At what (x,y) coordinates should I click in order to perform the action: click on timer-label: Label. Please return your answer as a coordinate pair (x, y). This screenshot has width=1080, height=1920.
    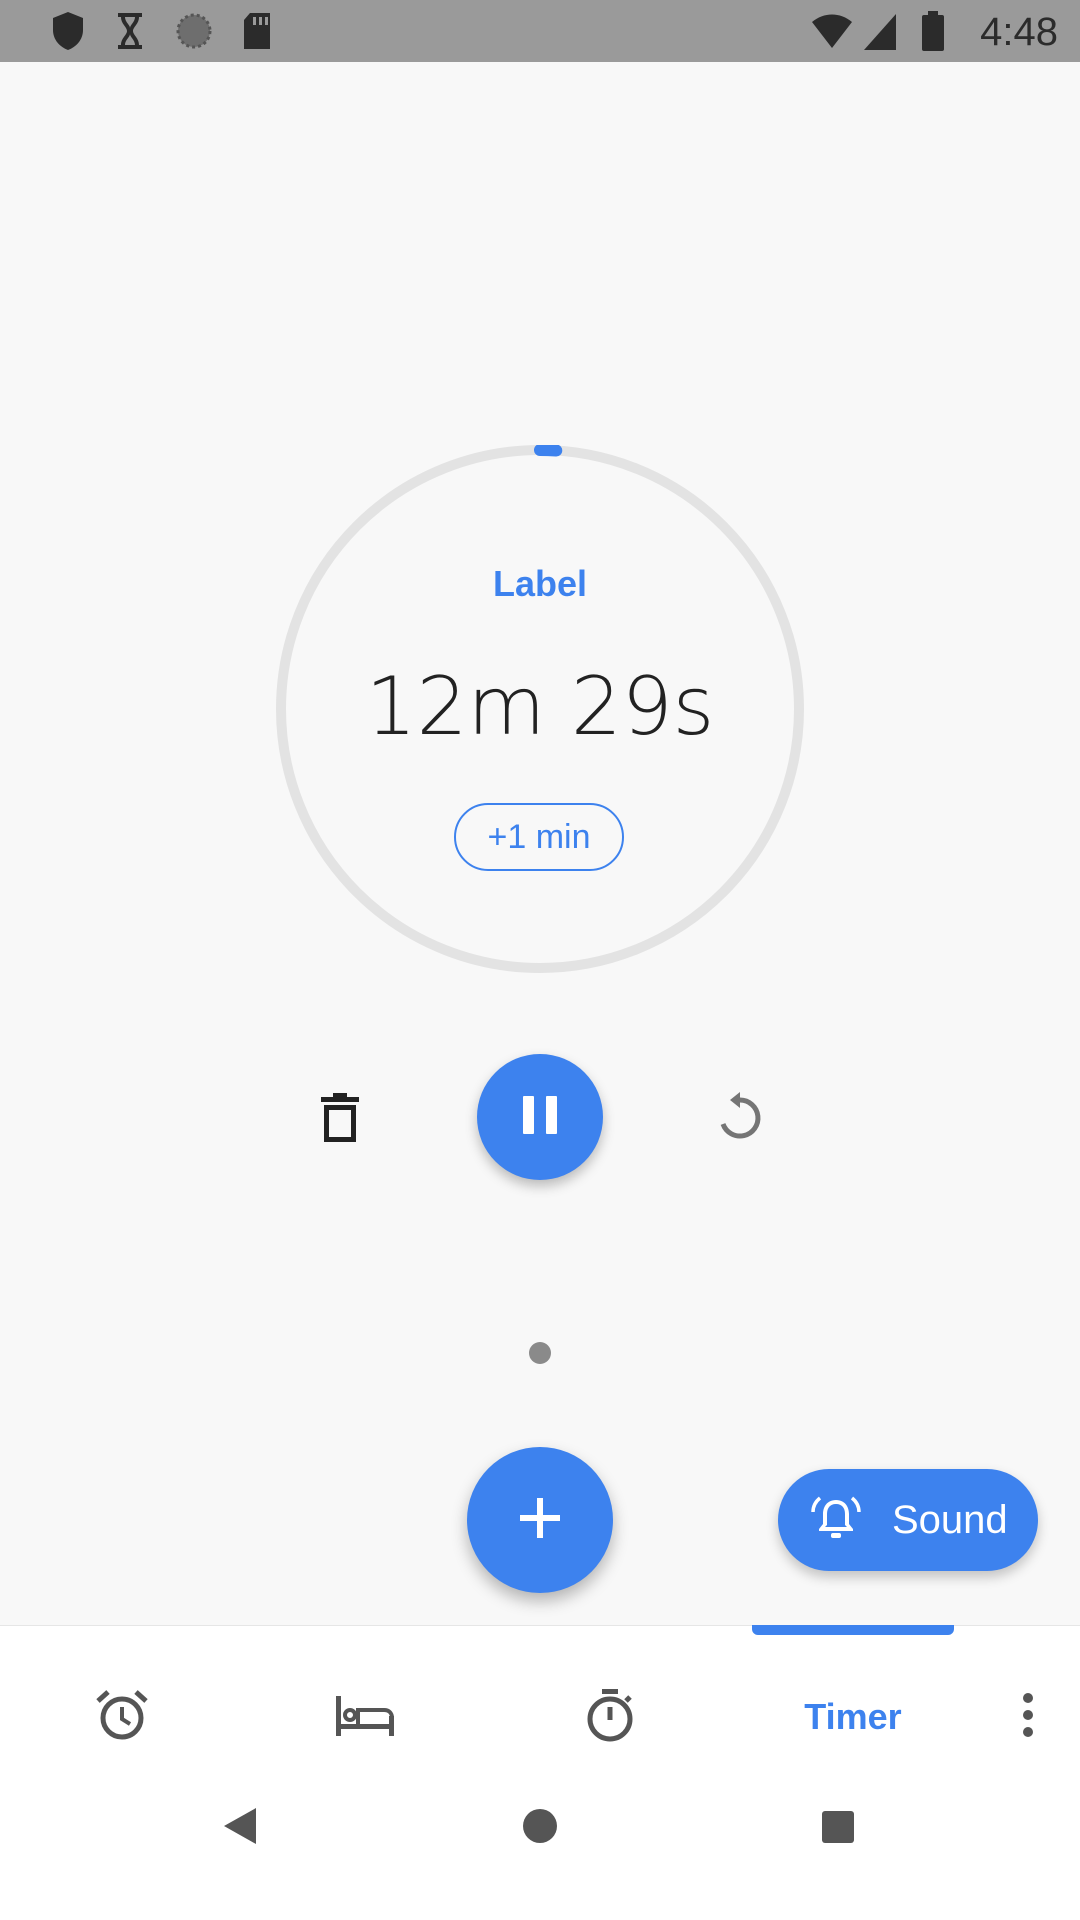
    Looking at the image, I should click on (540, 584).